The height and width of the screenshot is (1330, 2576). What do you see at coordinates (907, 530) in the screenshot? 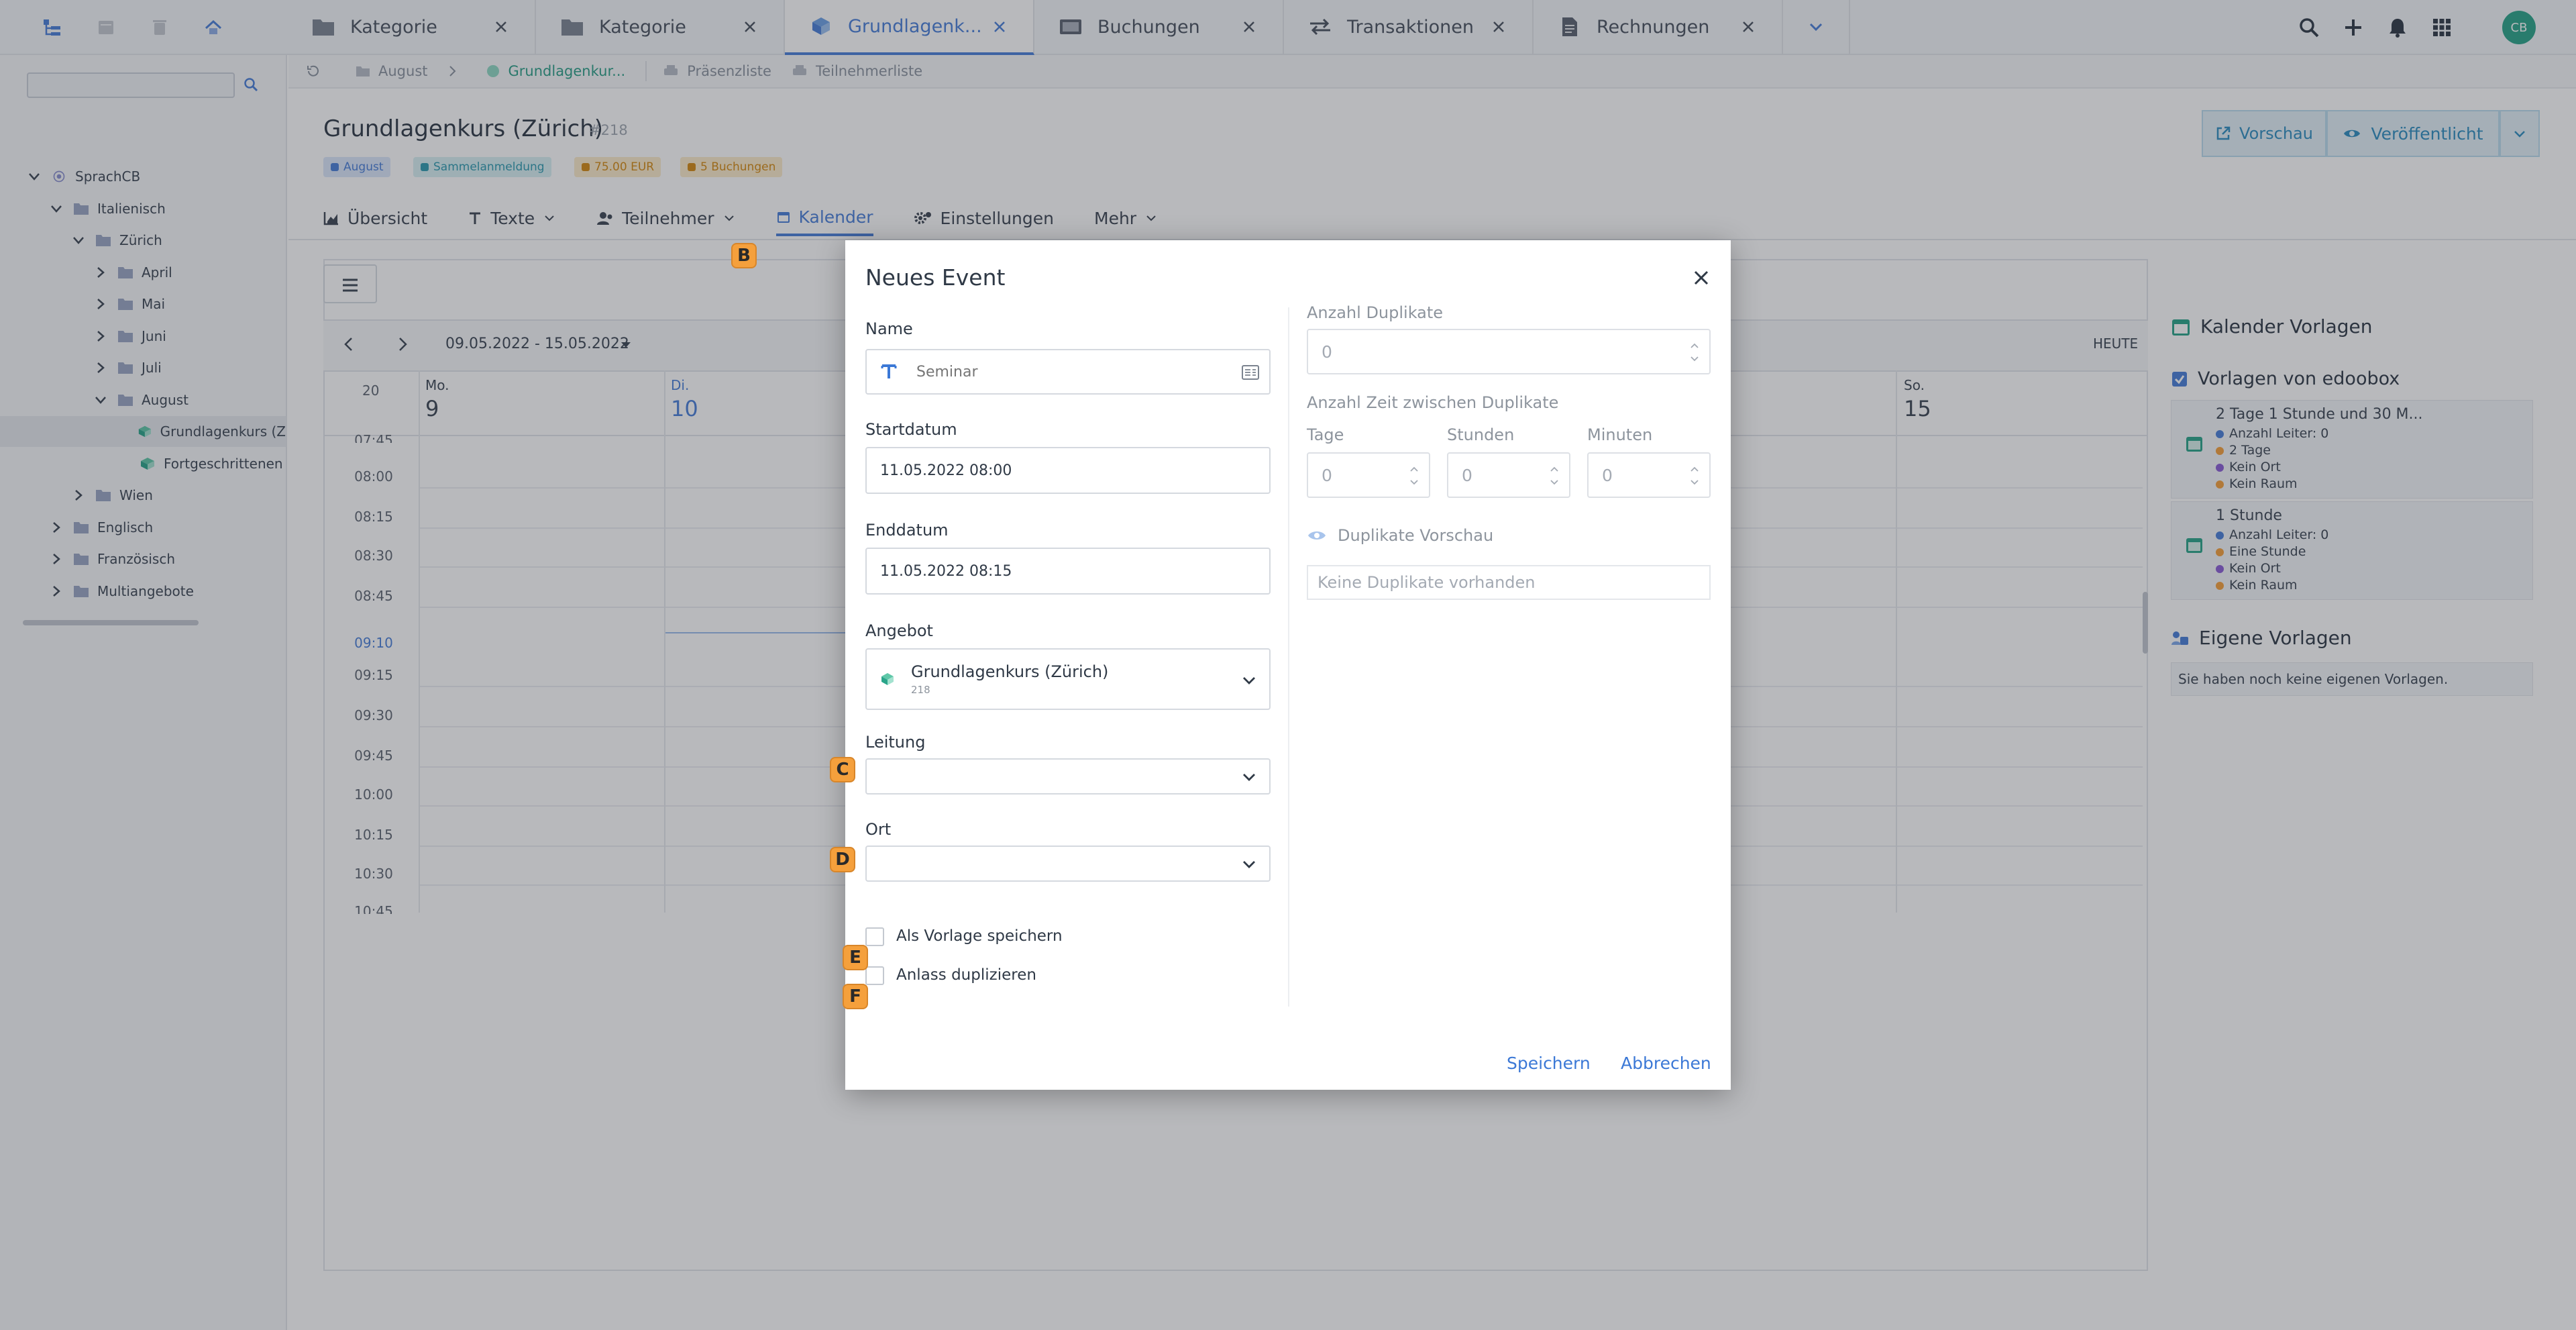
I see `end-label: Enddatum` at bounding box center [907, 530].